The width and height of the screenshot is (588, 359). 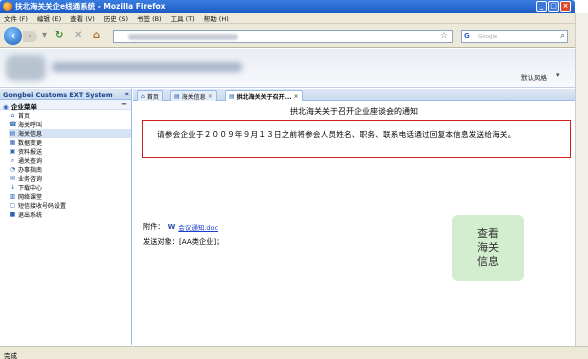 I want to click on document-icon: ▤, so click(x=232, y=96).